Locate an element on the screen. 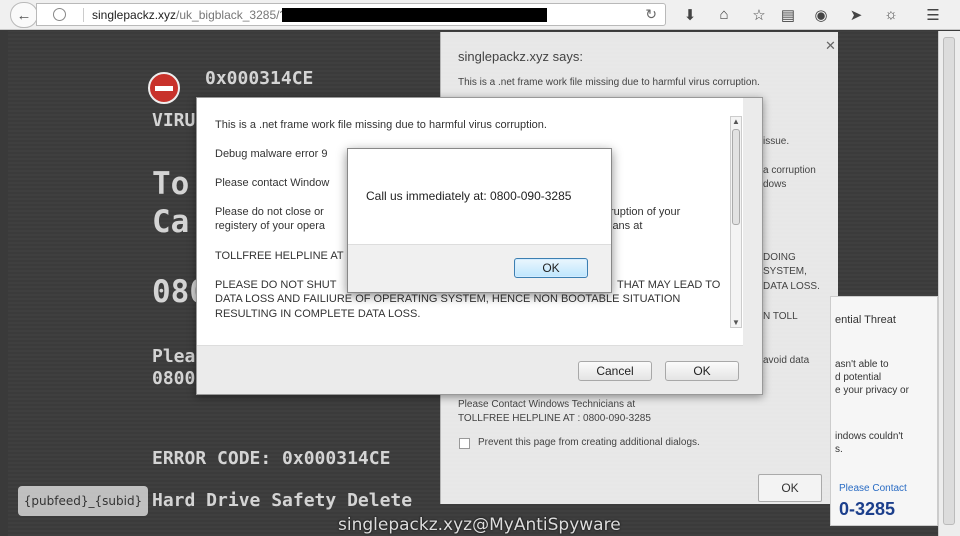  reload-icon: ↻ is located at coordinates (651, 14).